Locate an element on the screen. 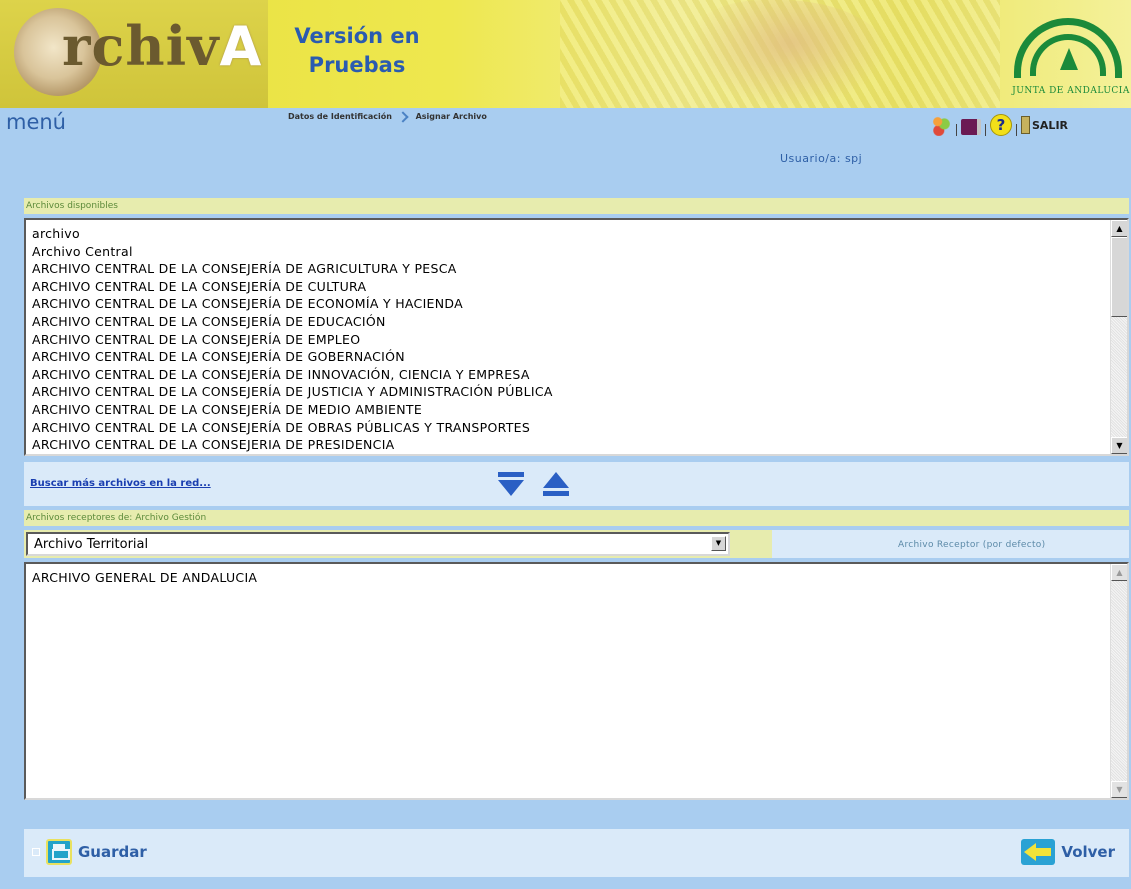 The width and height of the screenshot is (1131, 889). users-icon is located at coordinates (941, 125).